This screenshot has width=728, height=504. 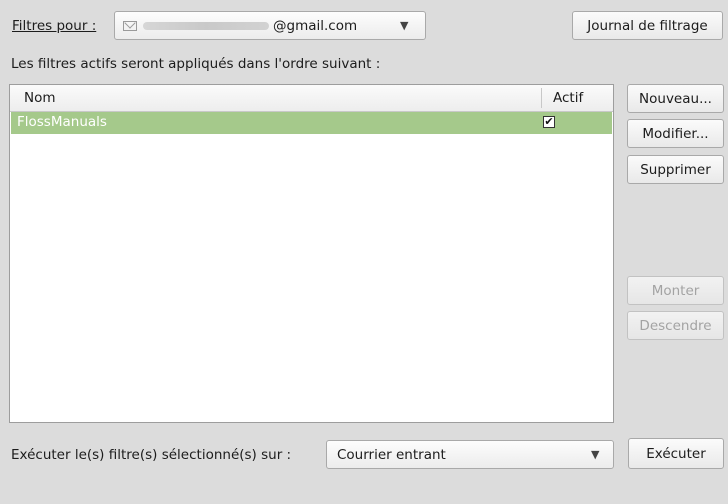 What do you see at coordinates (541, 98) in the screenshot?
I see `column-separator` at bounding box center [541, 98].